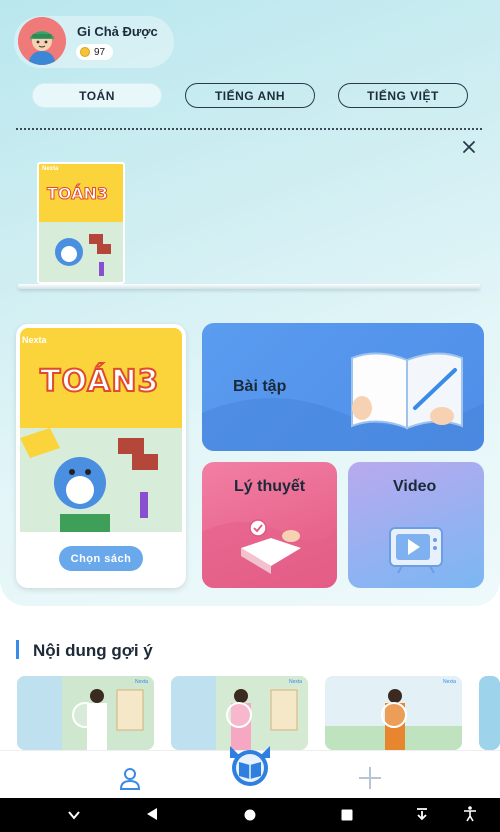  I want to click on coin-badge: 97, so click(95, 52).